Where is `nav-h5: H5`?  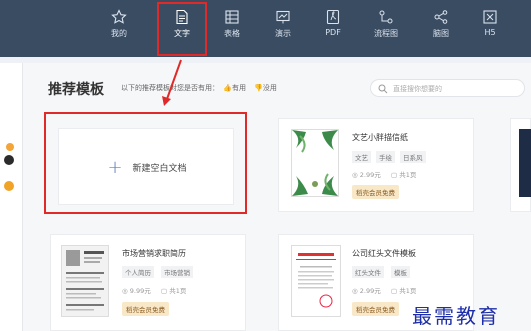 nav-h5: H5 is located at coordinates (490, 29).